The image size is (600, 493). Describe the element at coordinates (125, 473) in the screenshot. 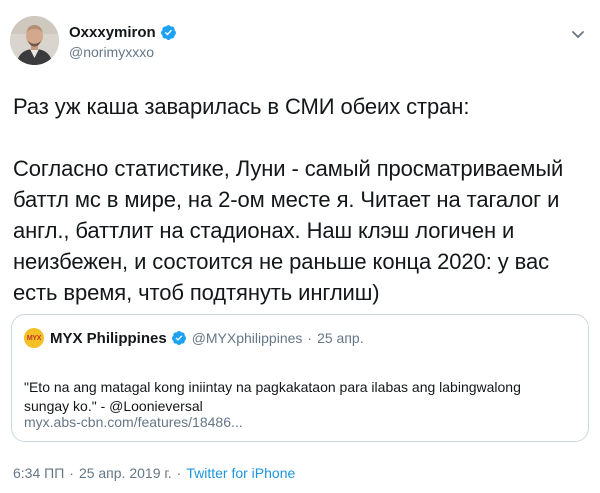

I see `tweet-date: 25 апр. 2019 г.` at that location.